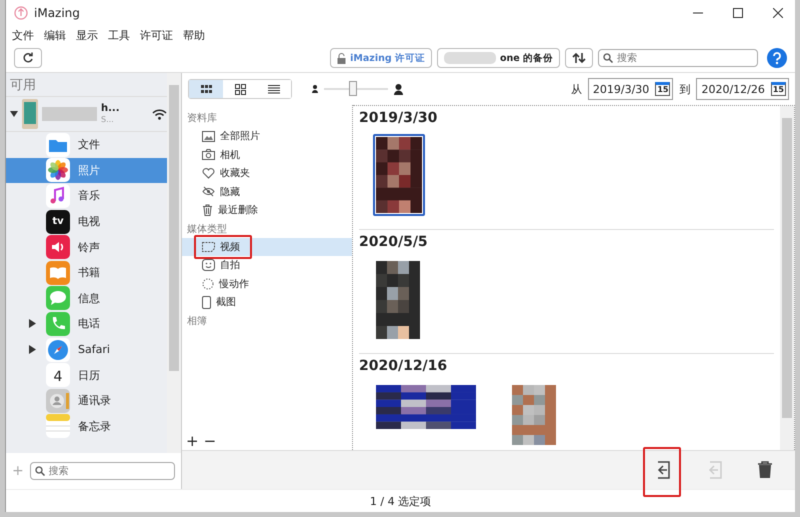  What do you see at coordinates (742, 89) in the screenshot?
I see `date-field: 2020/12/26 15` at bounding box center [742, 89].